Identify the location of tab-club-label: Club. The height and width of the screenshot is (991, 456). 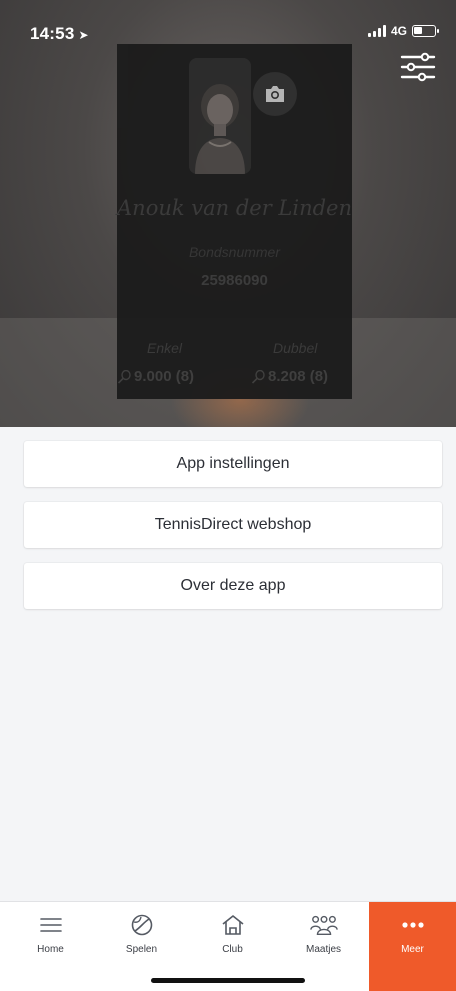
(232, 949).